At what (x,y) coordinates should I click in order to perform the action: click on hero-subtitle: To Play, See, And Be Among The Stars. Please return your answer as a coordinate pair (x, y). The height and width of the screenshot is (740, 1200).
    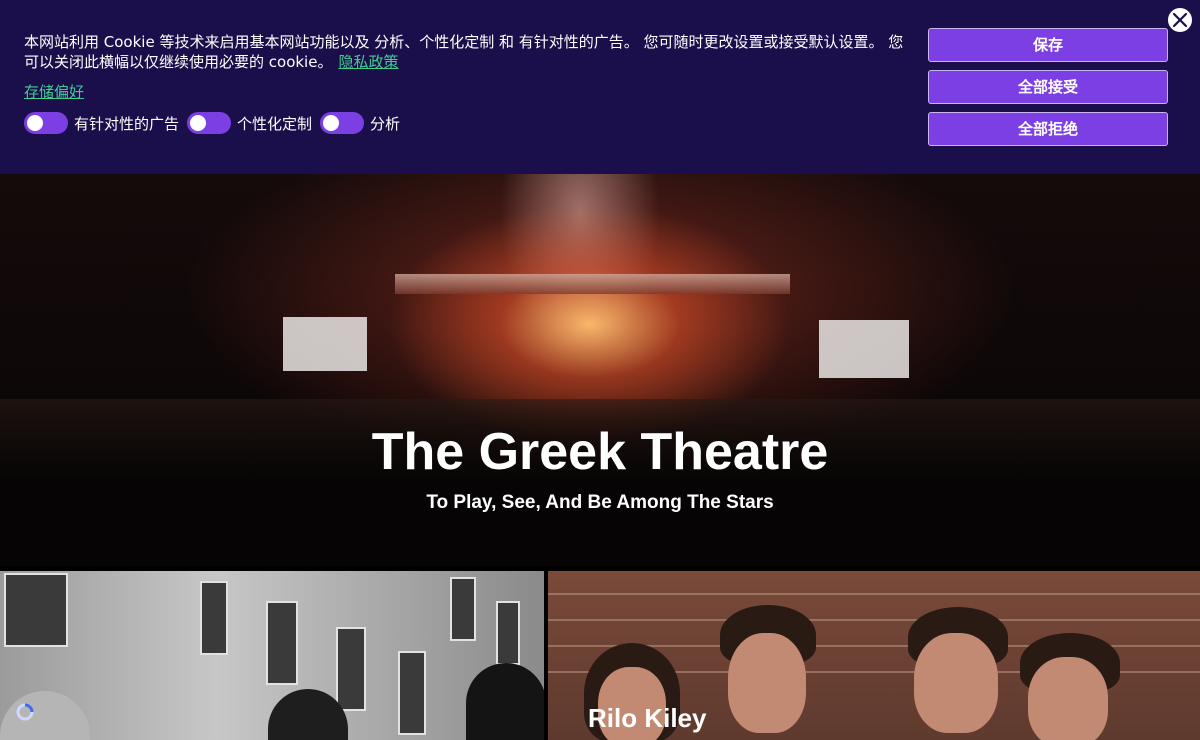
    Looking at the image, I should click on (600, 502).